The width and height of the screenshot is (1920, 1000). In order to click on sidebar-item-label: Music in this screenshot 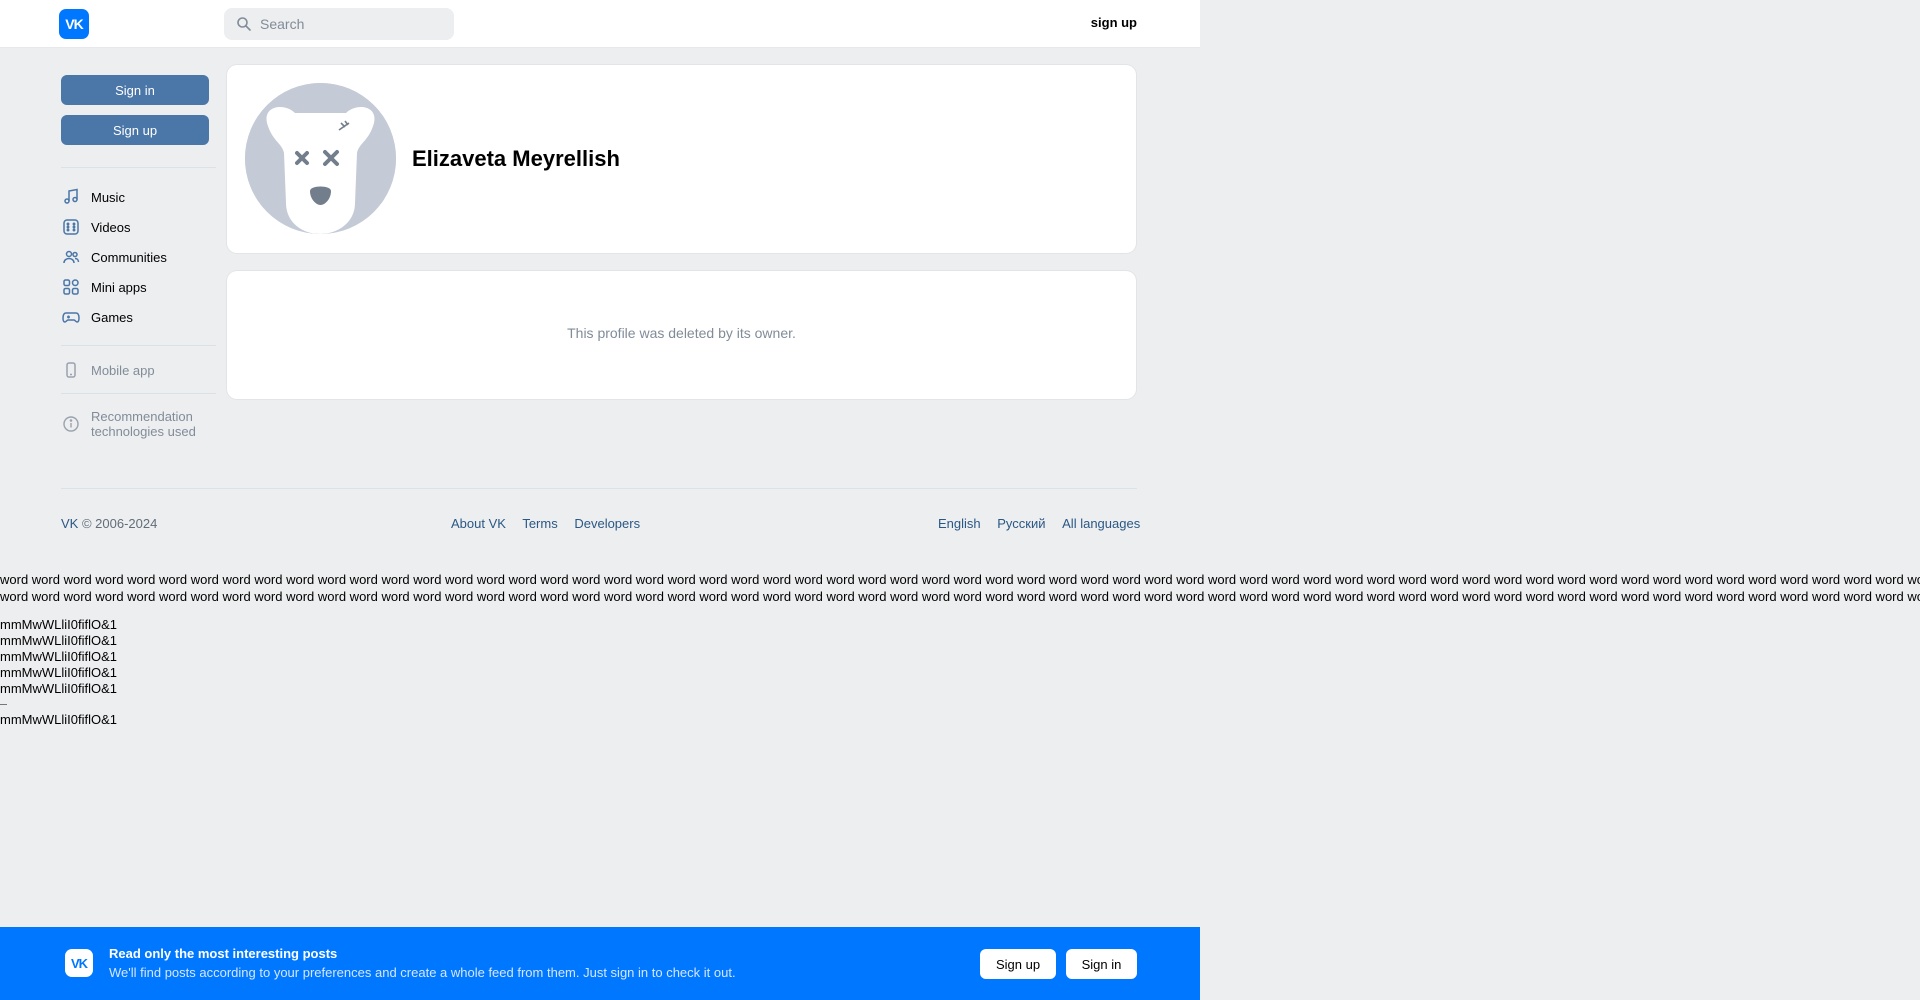, I will do `click(108, 197)`.